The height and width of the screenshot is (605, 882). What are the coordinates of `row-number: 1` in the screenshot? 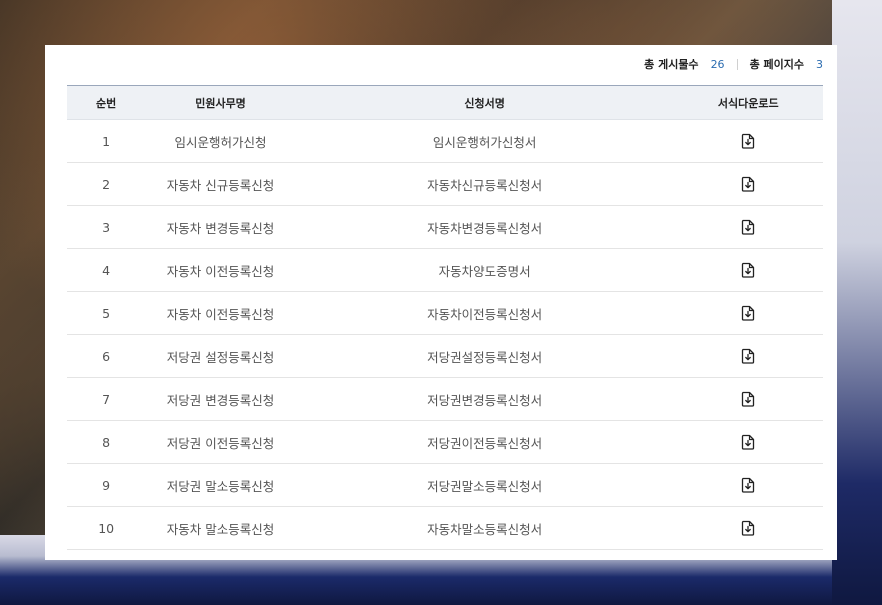 It's located at (106, 141).